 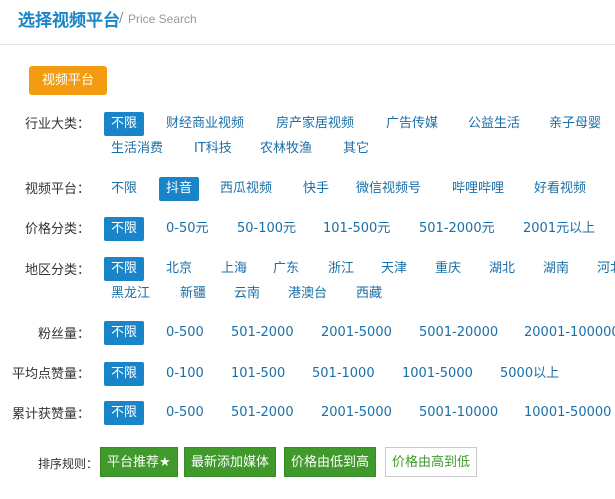 What do you see at coordinates (124, 189) in the screenshot?
I see `filter-platform-option: 不限` at bounding box center [124, 189].